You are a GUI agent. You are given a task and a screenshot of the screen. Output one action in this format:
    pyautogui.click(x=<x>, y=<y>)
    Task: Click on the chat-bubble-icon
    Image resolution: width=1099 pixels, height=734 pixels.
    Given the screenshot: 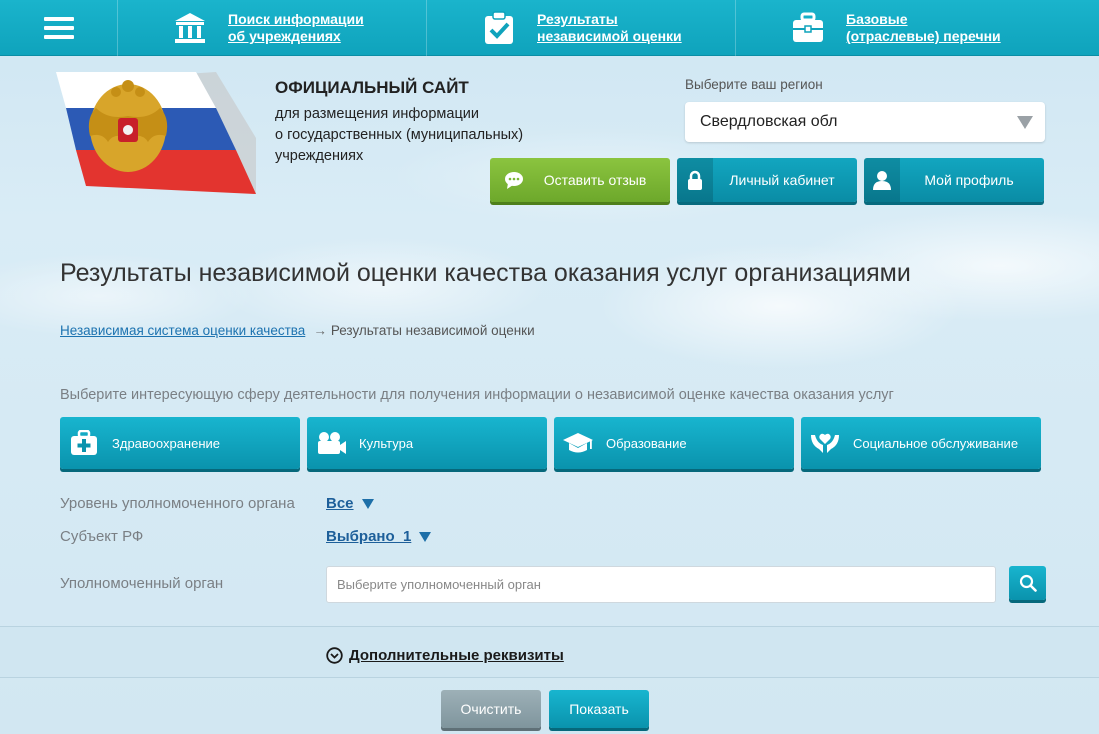 What is the action you would take?
    pyautogui.click(x=514, y=180)
    